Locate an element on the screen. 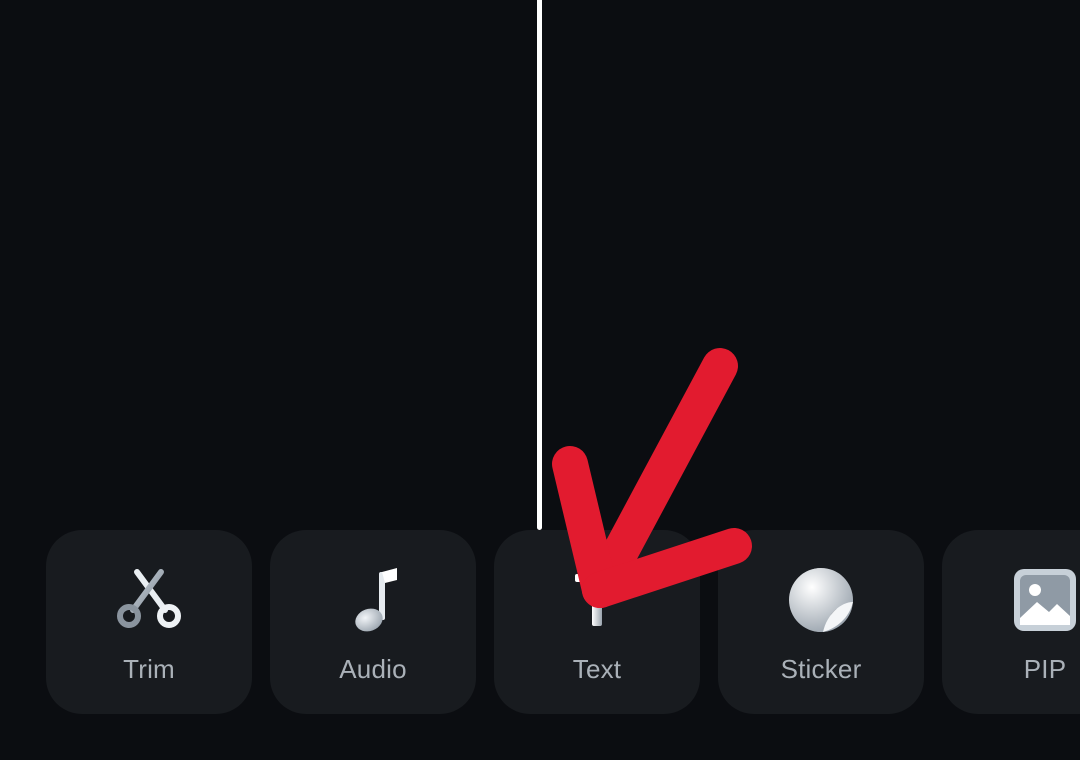 This screenshot has height=760, width=1080. sticker-button: Sticker is located at coordinates (821, 622).